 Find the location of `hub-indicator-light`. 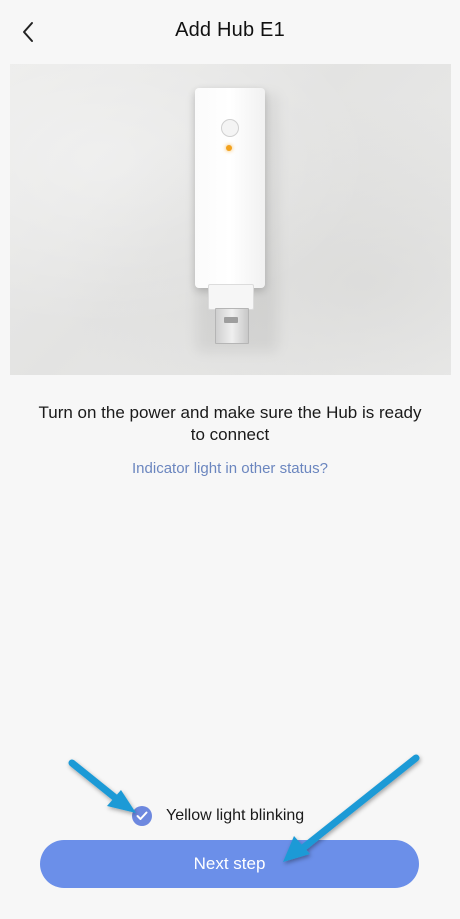

hub-indicator-light is located at coordinates (229, 148).